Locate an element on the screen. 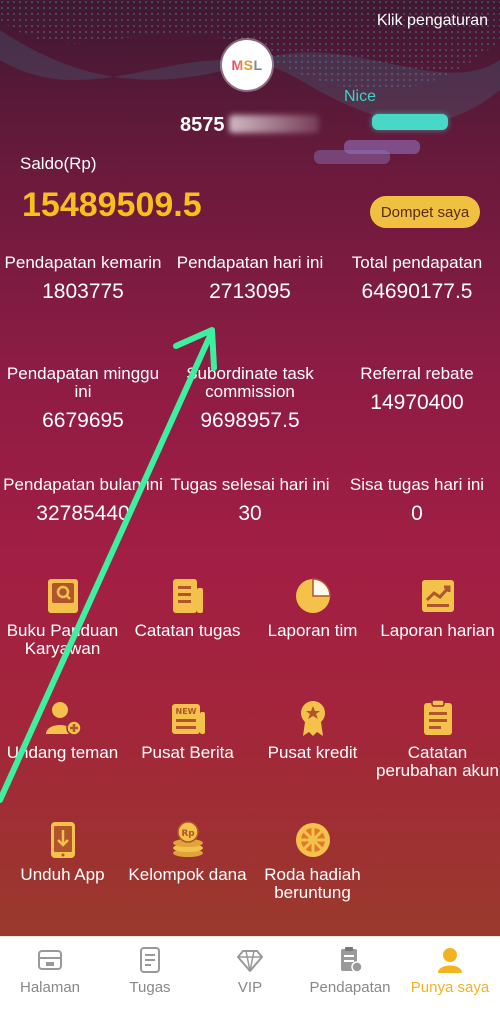  tab-label: Punya saya is located at coordinates (450, 987).